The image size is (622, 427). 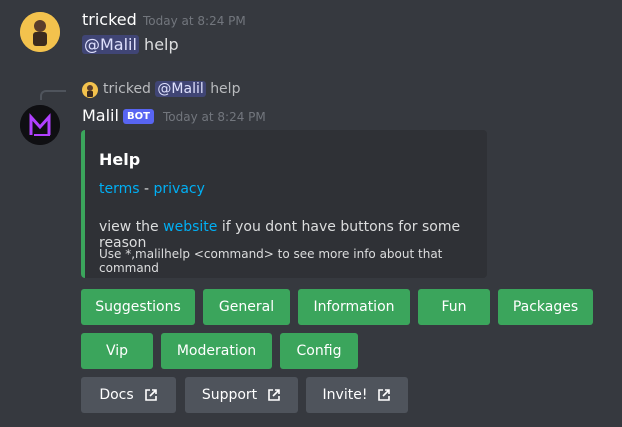 I want to click on moderation-button: Moderation, so click(x=216, y=351).